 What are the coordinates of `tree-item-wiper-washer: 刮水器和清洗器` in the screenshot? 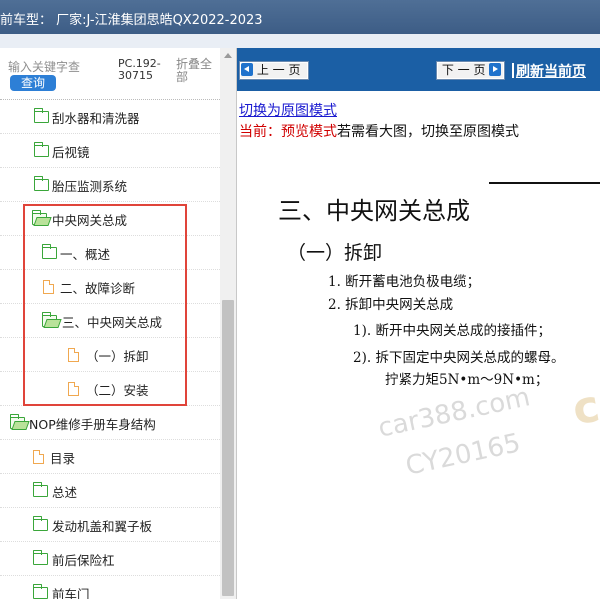 It's located at (110, 117).